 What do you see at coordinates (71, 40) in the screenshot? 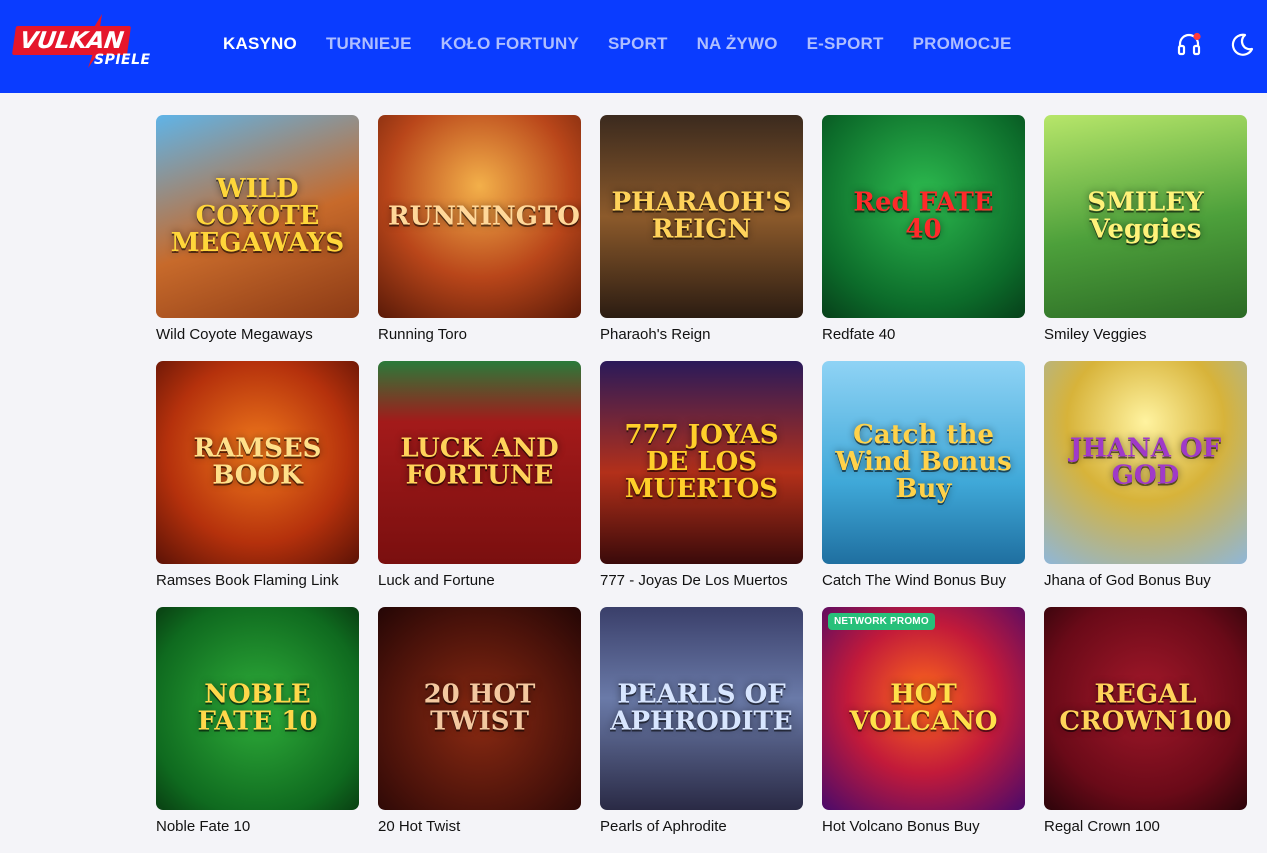
I see `logo-wordmark: VULKAN` at bounding box center [71, 40].